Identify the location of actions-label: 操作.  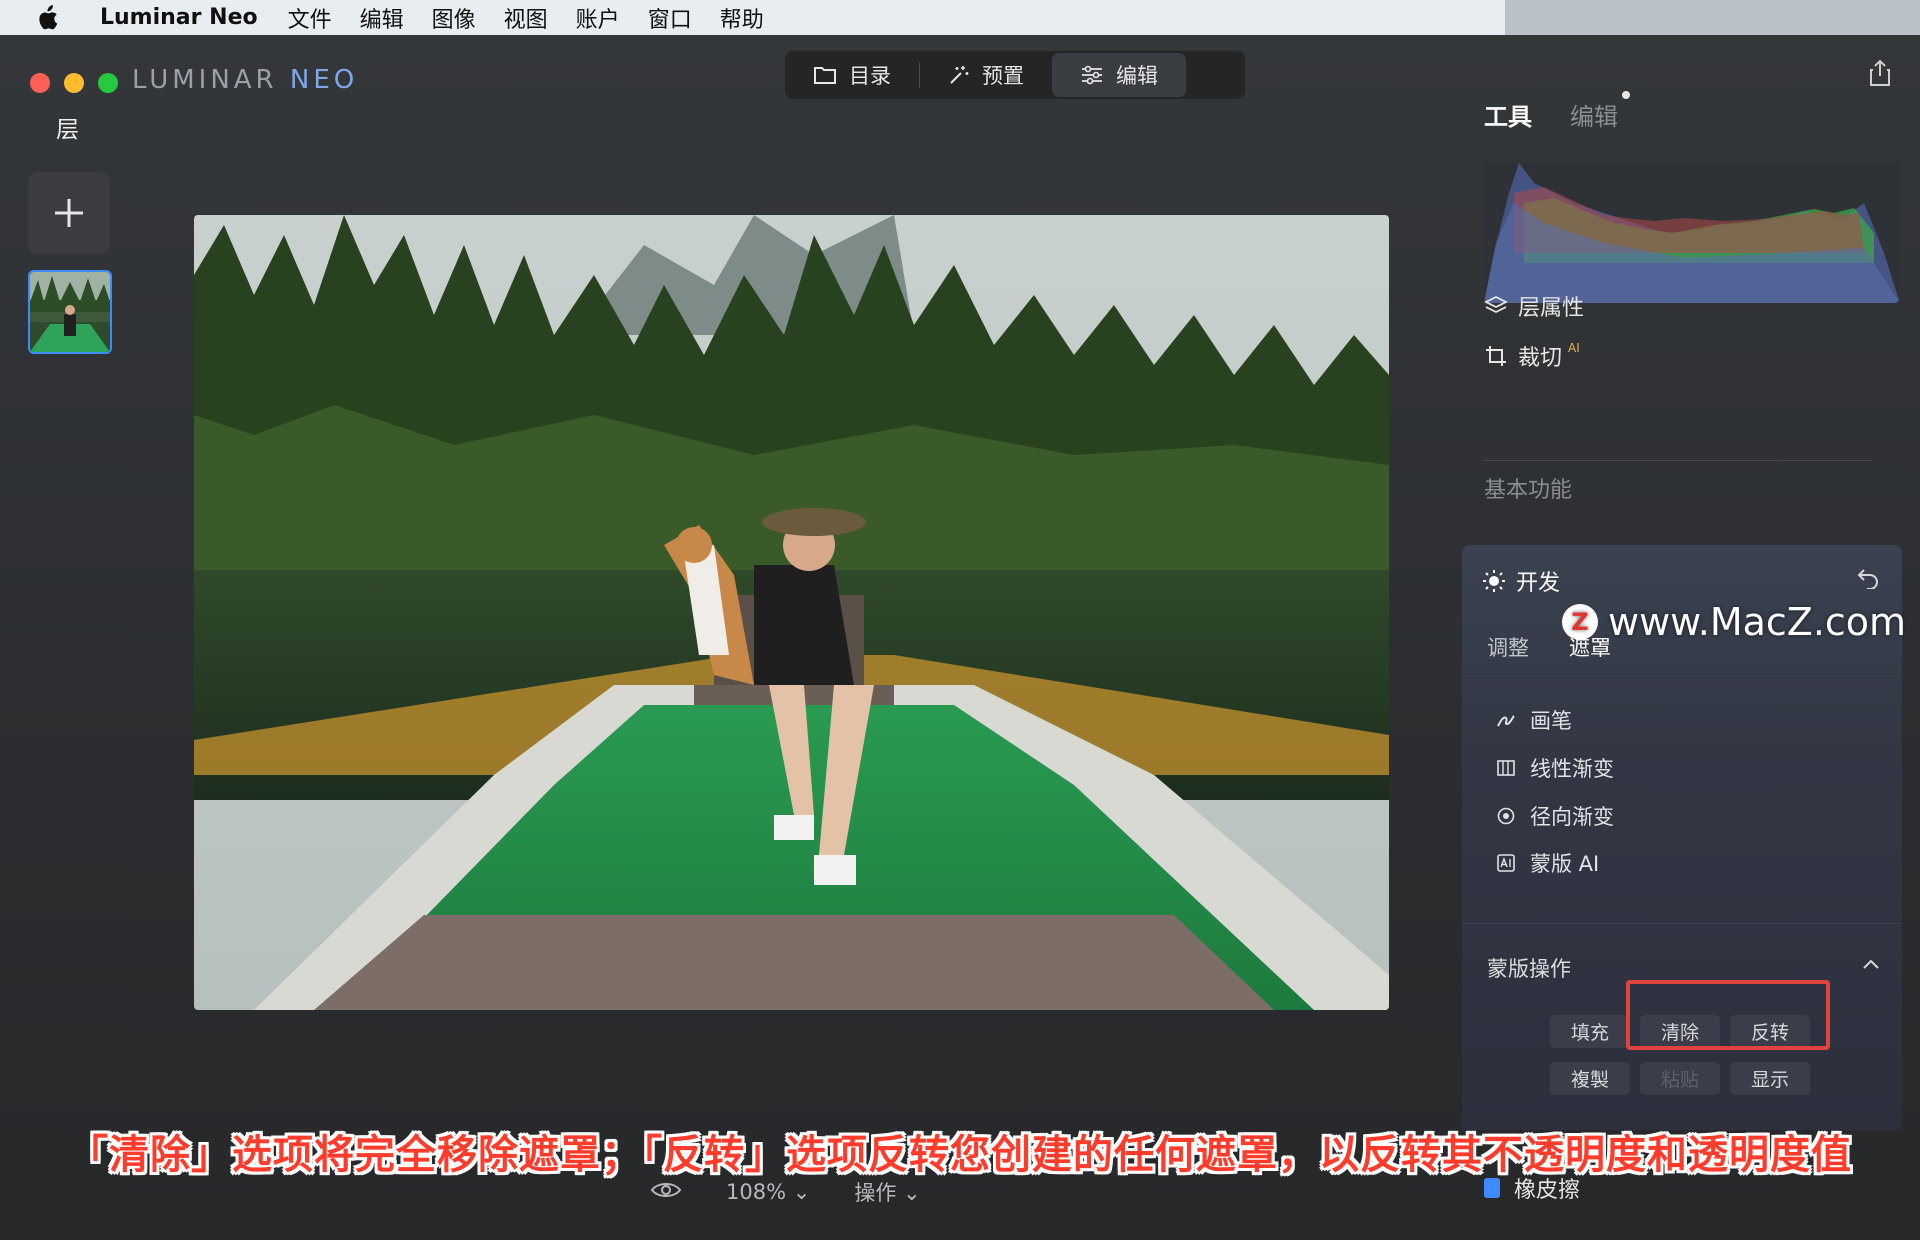
(875, 1193).